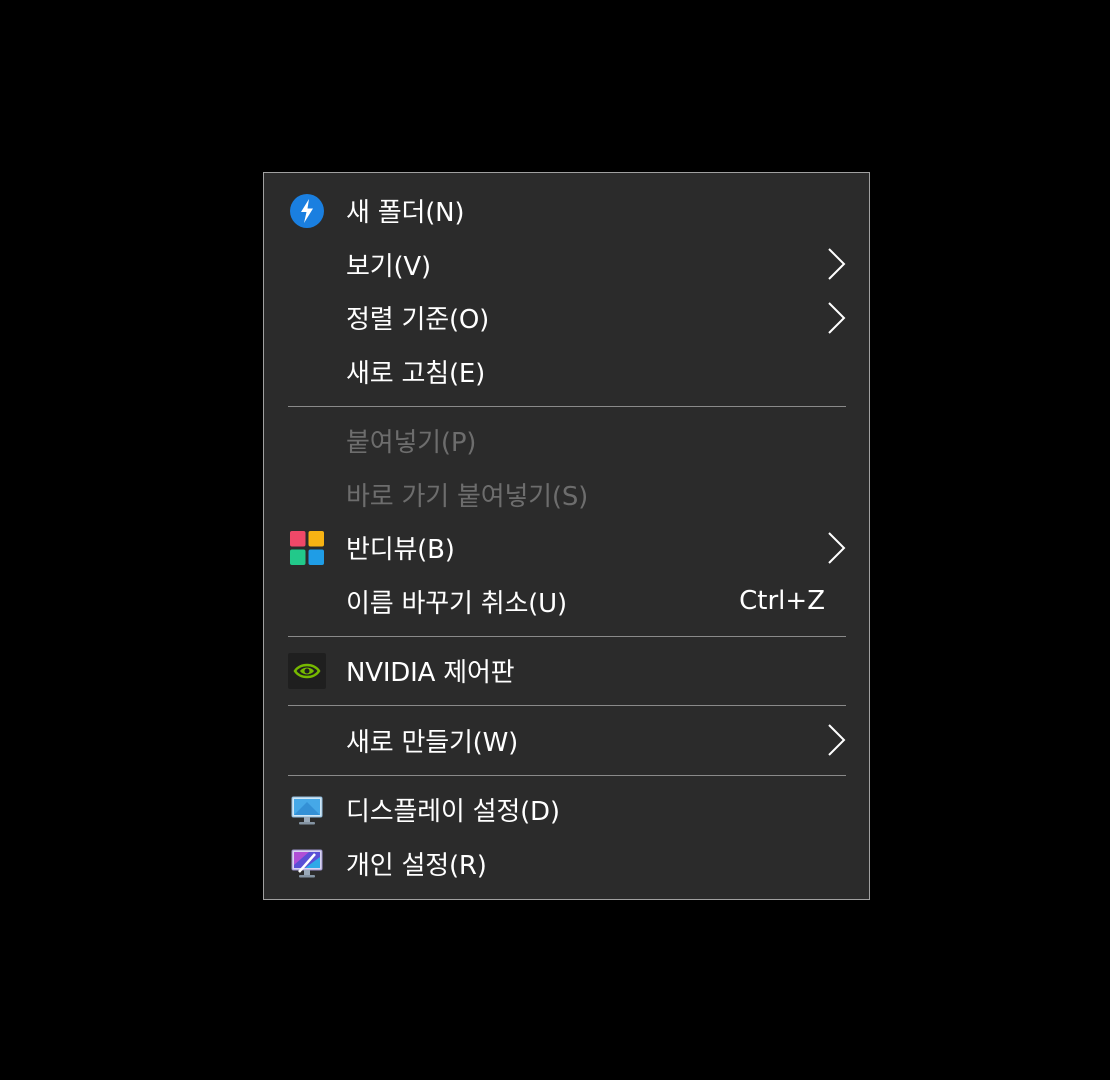 Image resolution: width=1110 pixels, height=1080 pixels. What do you see at coordinates (566, 810) in the screenshot?
I see `menu-item-display-settings: 디스플레이 설정(D)` at bounding box center [566, 810].